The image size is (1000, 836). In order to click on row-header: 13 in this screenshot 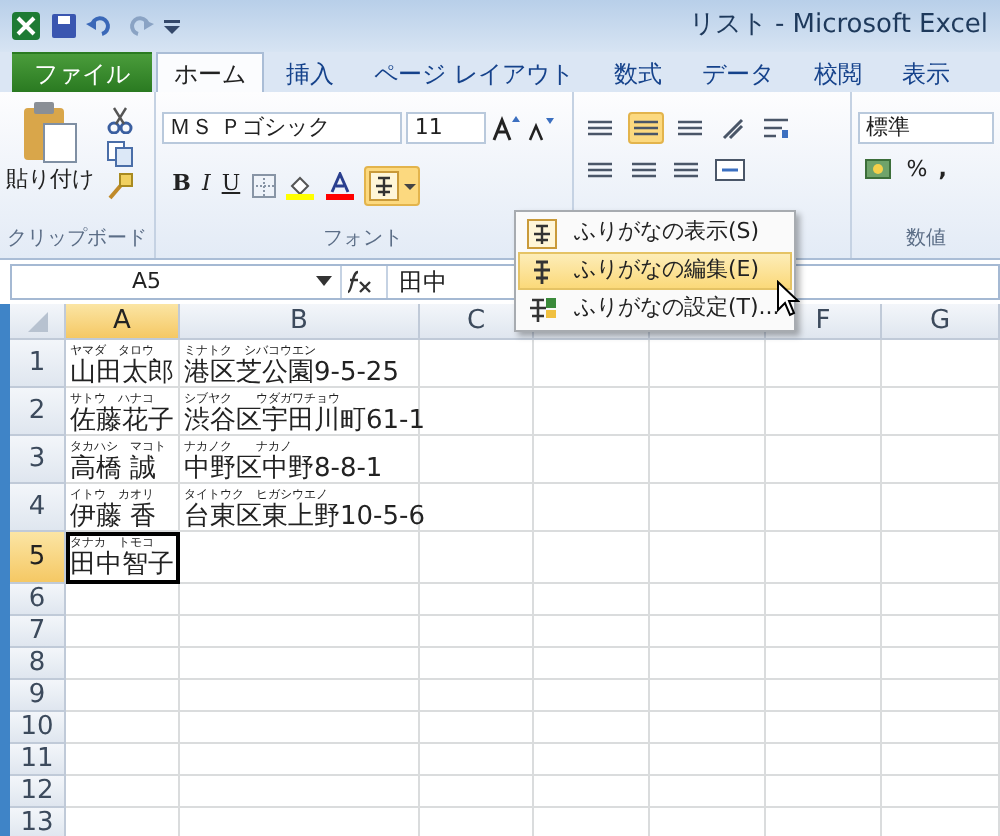, I will do `click(38, 822)`.